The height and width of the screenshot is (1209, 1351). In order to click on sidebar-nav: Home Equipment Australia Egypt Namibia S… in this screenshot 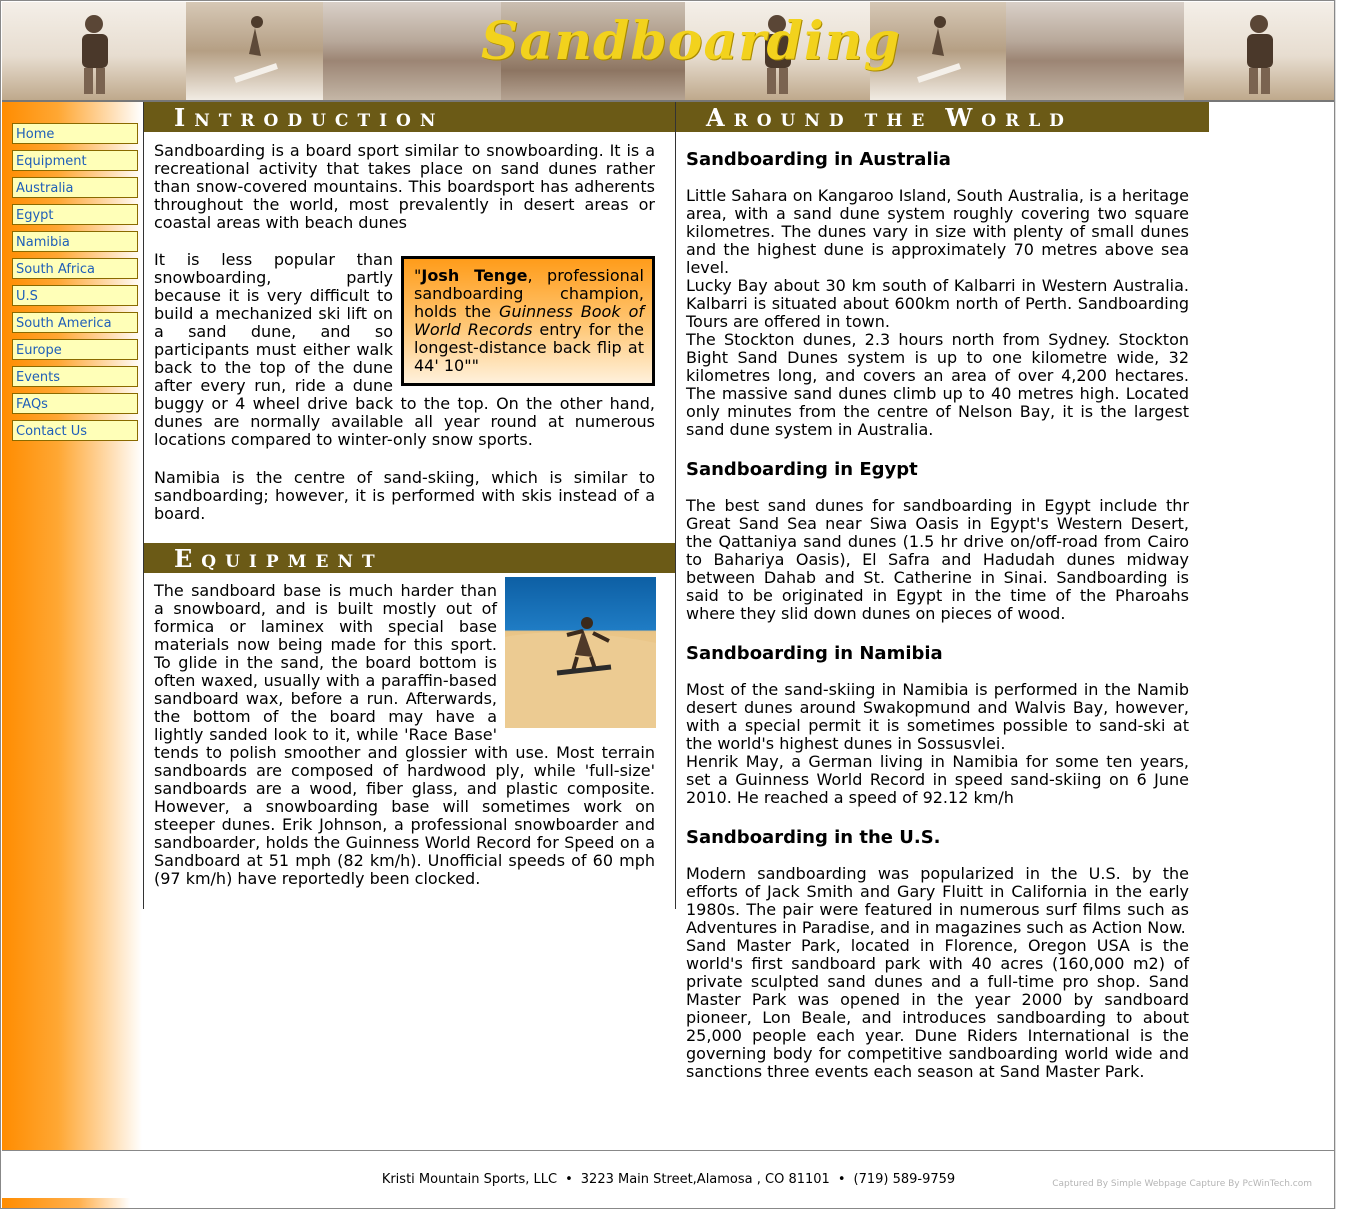, I will do `click(75, 285)`.